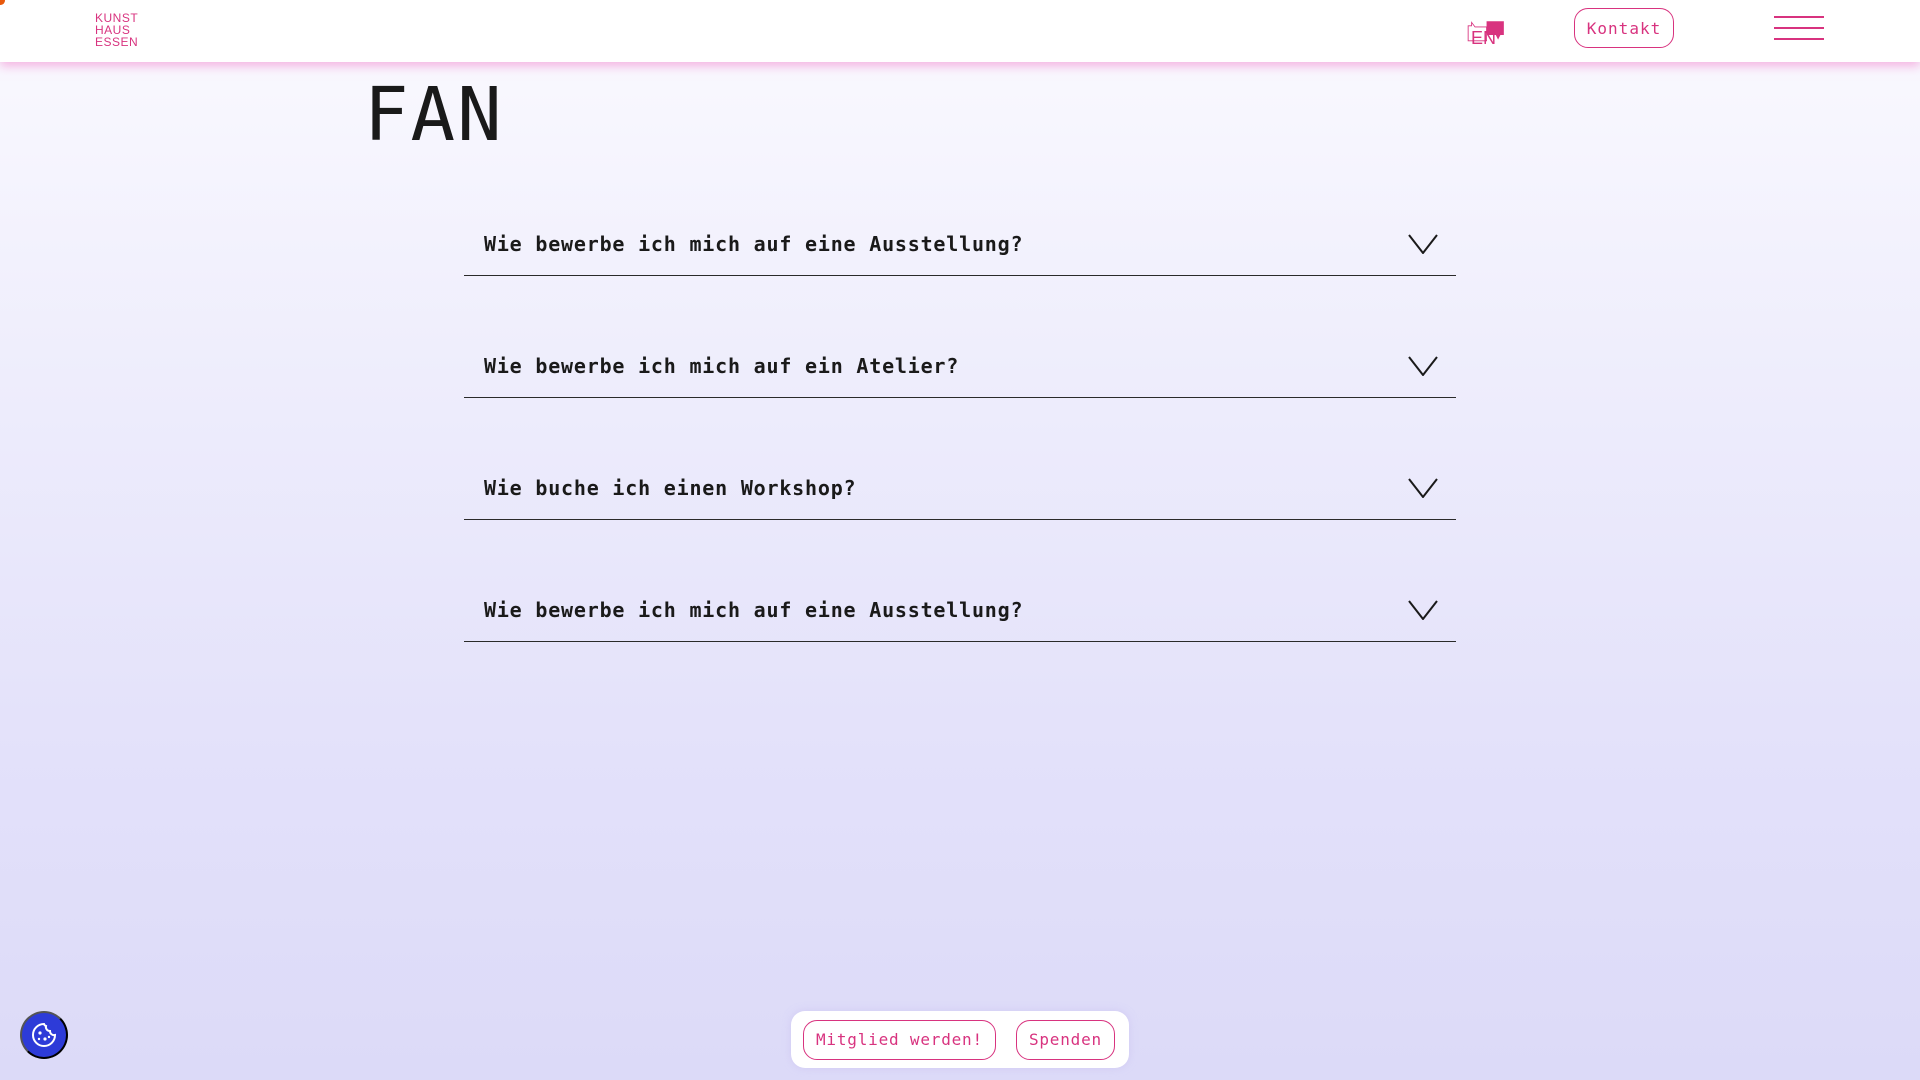 The width and height of the screenshot is (1920, 1080). I want to click on faq-item: Wie buche ich einen Workshop?, so click(960, 487).